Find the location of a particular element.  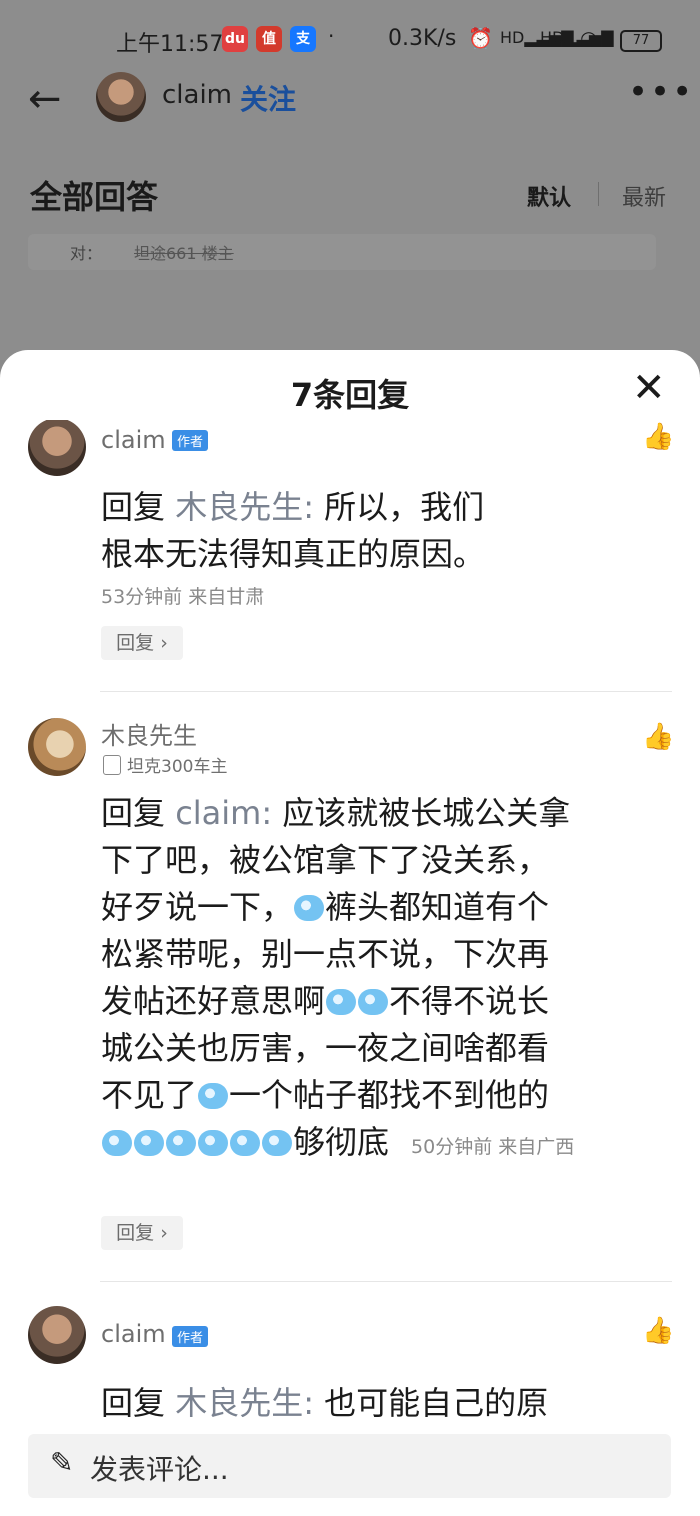

quoted-reply: 对： 坦途661 楼主 is located at coordinates (342, 252).